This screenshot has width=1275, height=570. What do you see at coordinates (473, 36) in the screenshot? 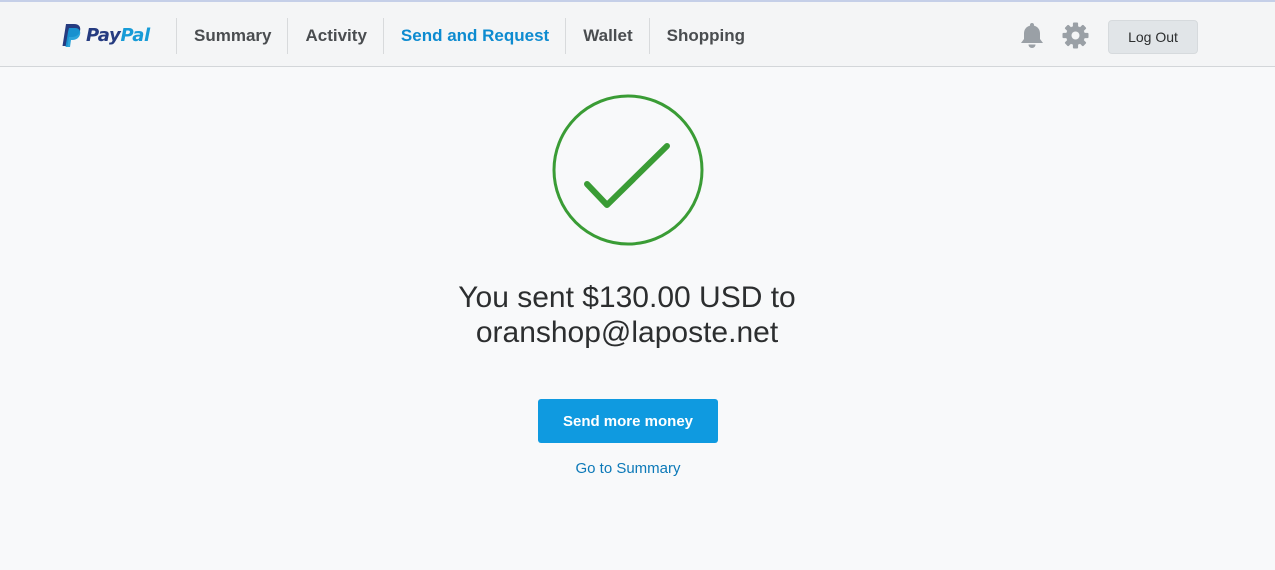
I see `nav-send-and-request: Send and Request` at bounding box center [473, 36].